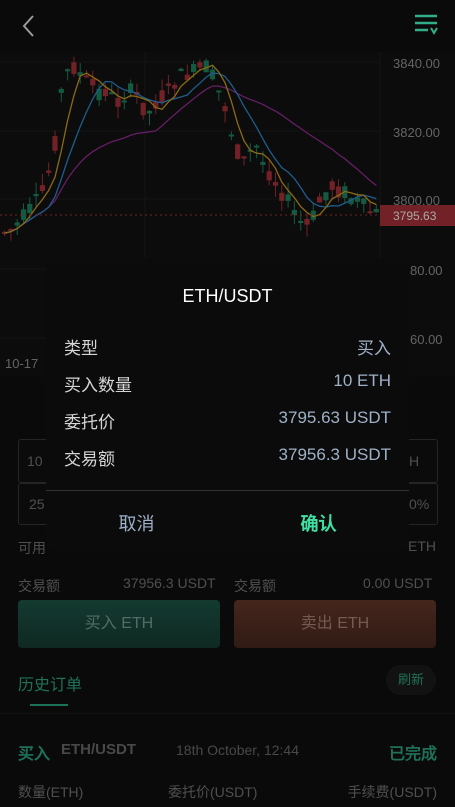  I want to click on dialog-divider, so click(227, 490).